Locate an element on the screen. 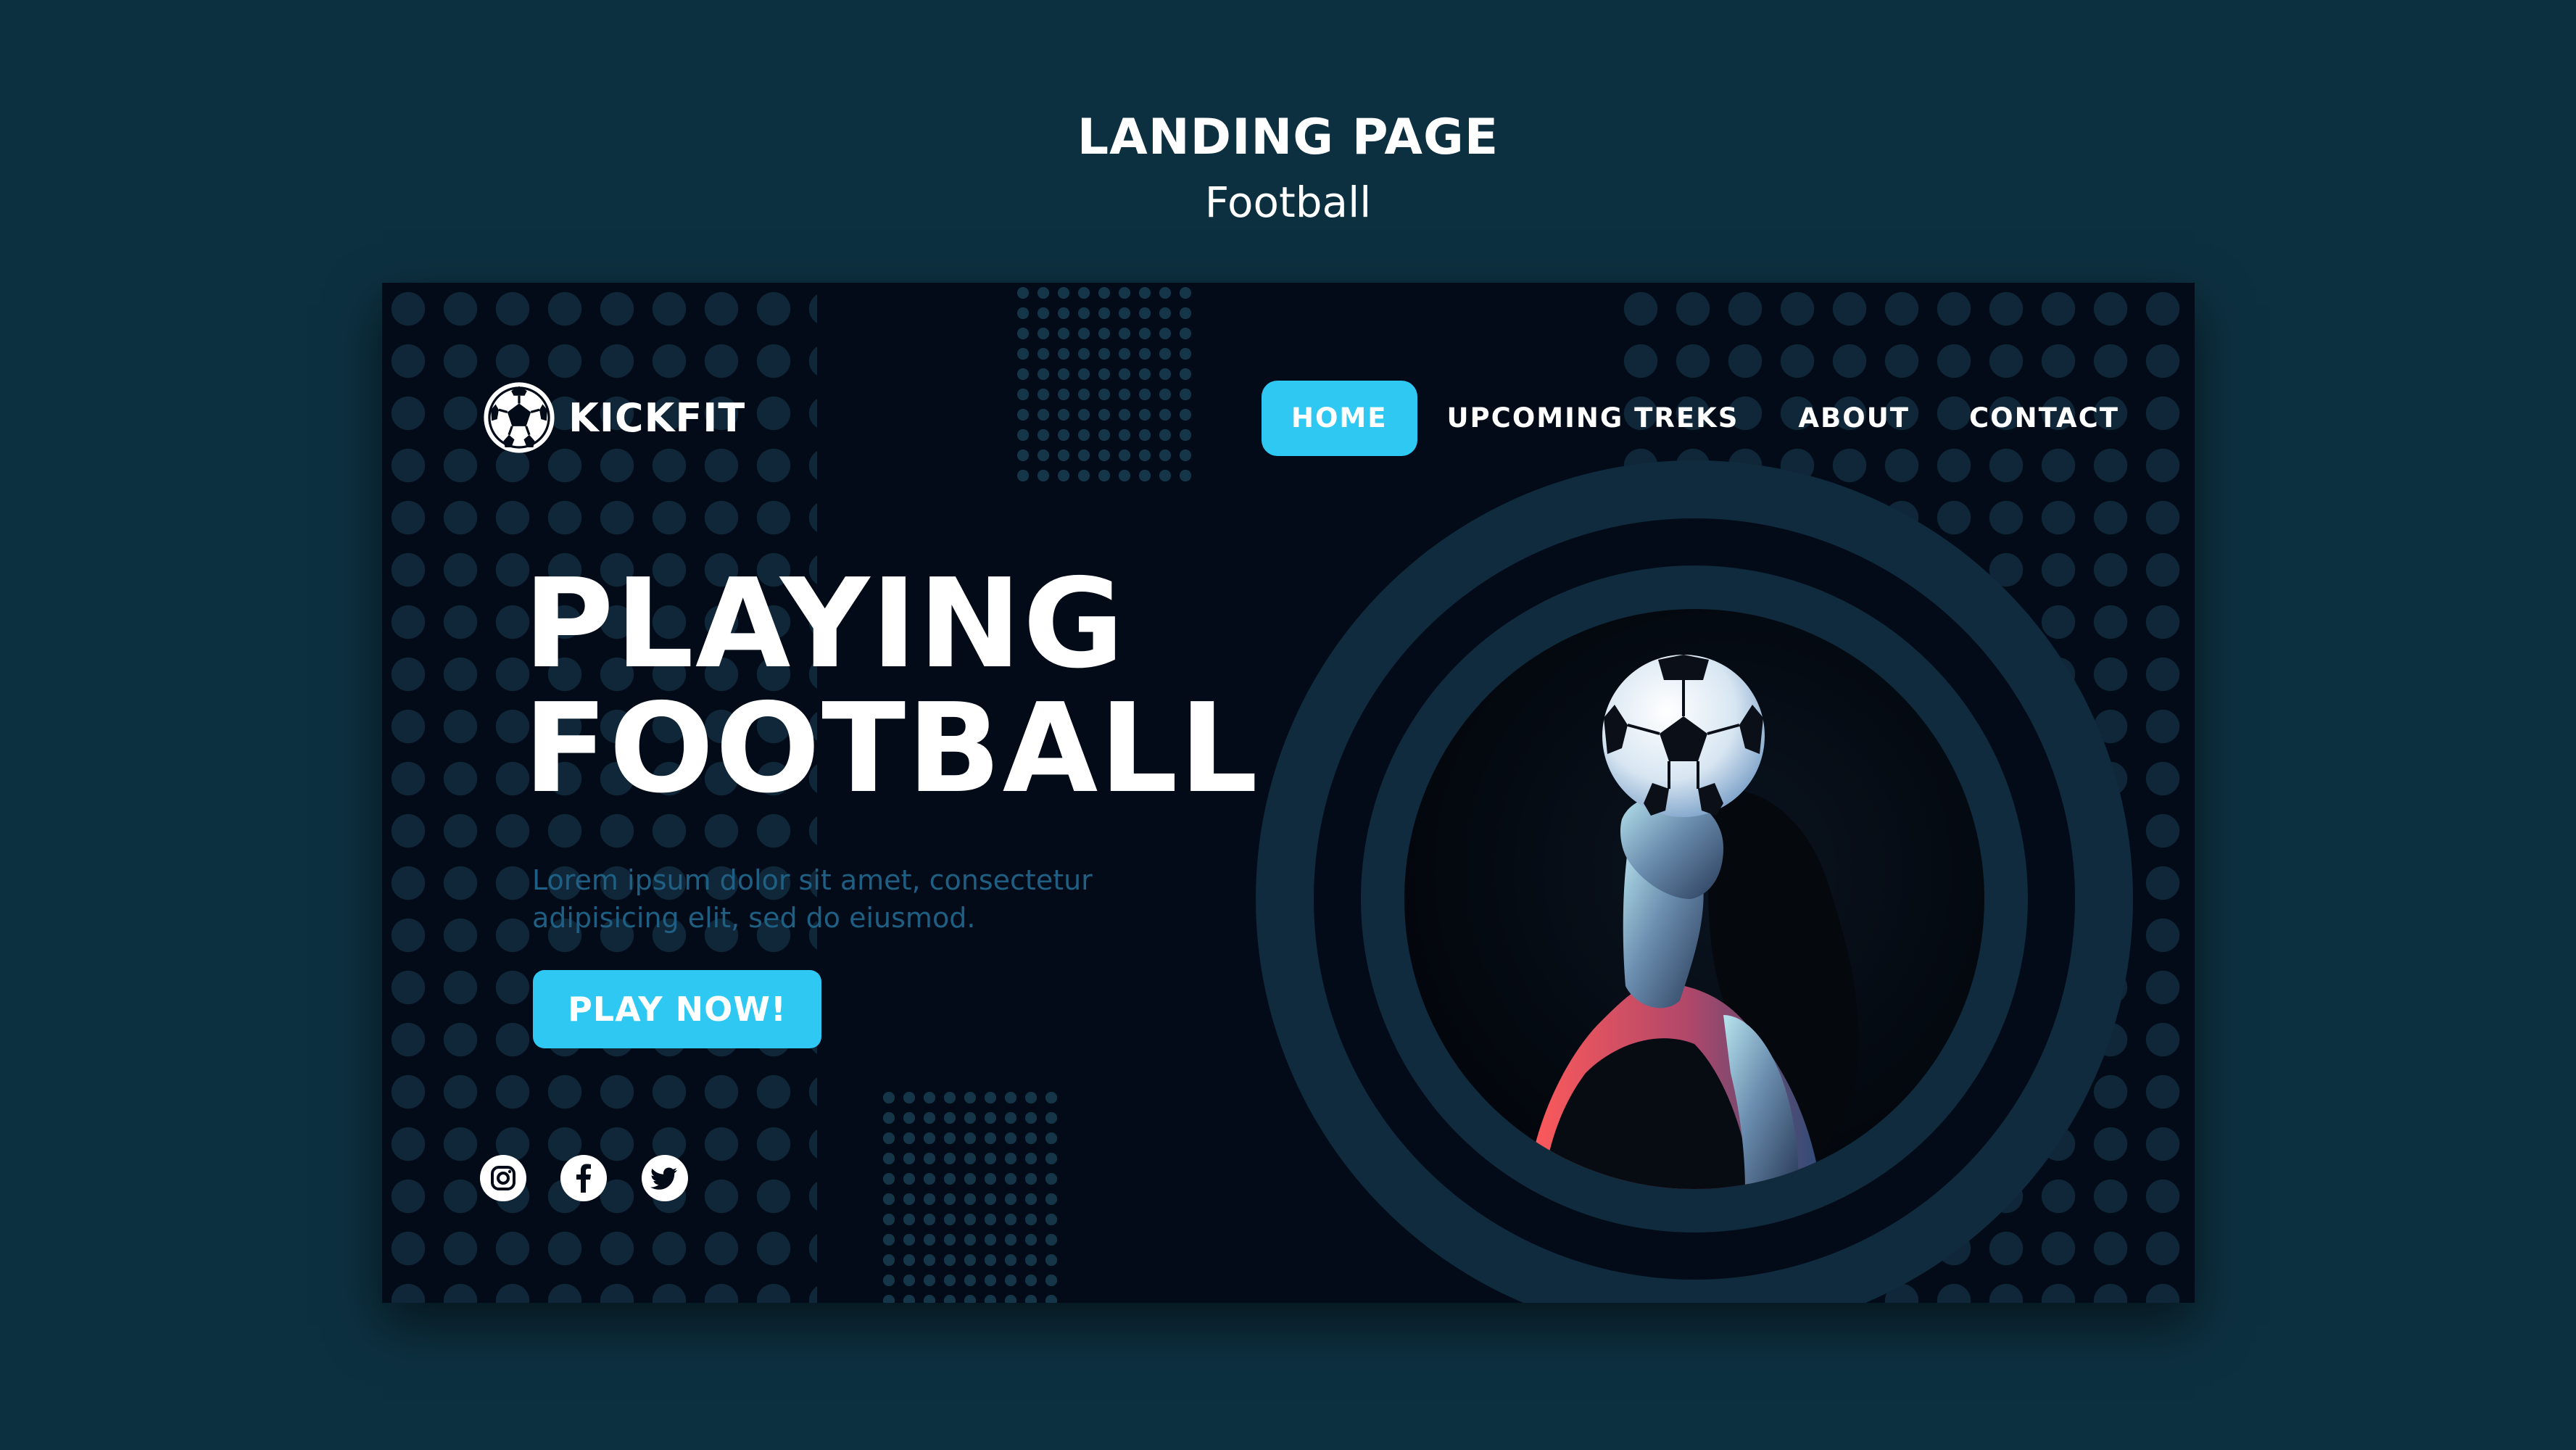 The height and width of the screenshot is (1450, 2576). showcase-title: LANDING PAGE is located at coordinates (1288, 137).